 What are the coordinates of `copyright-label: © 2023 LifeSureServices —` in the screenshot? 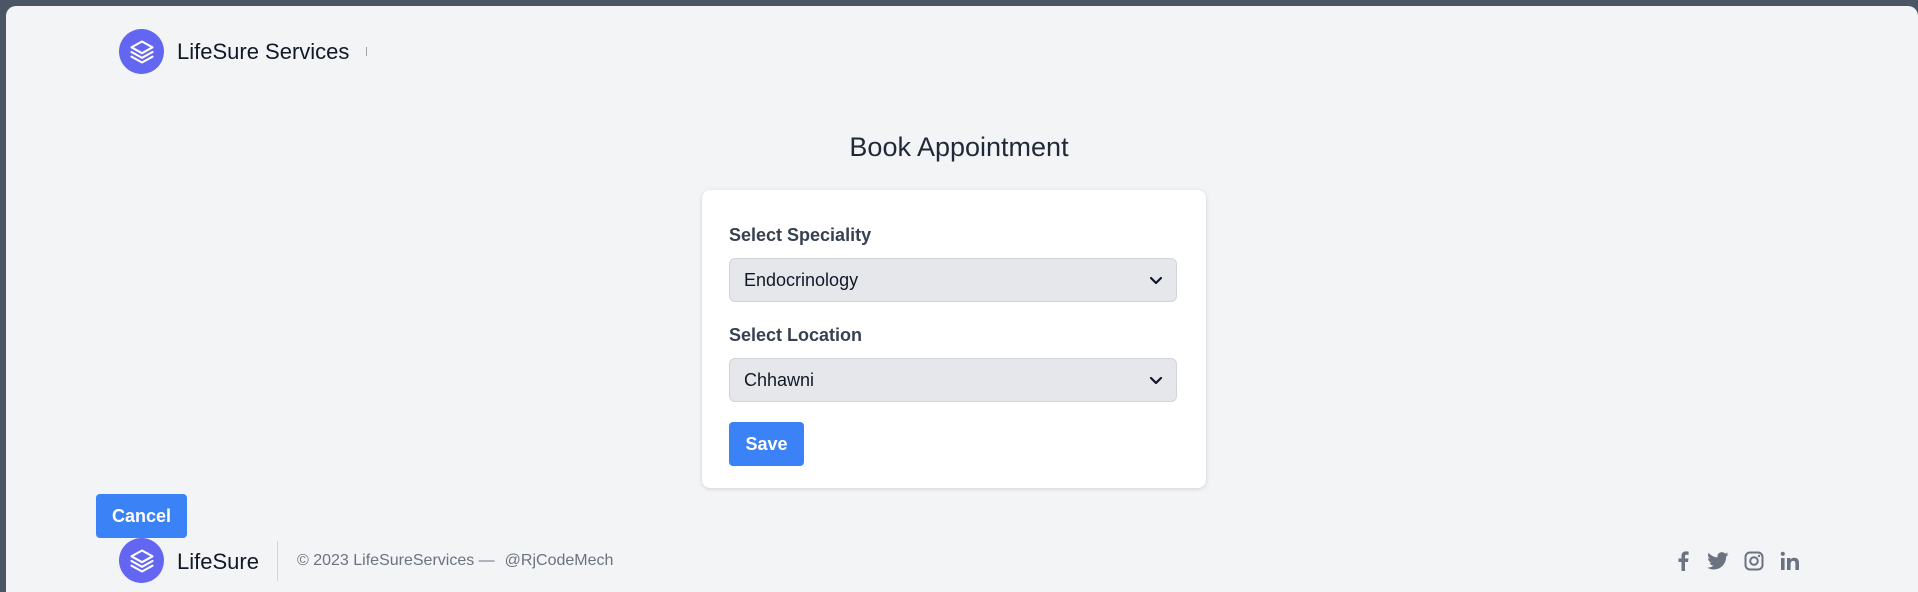 It's located at (396, 560).